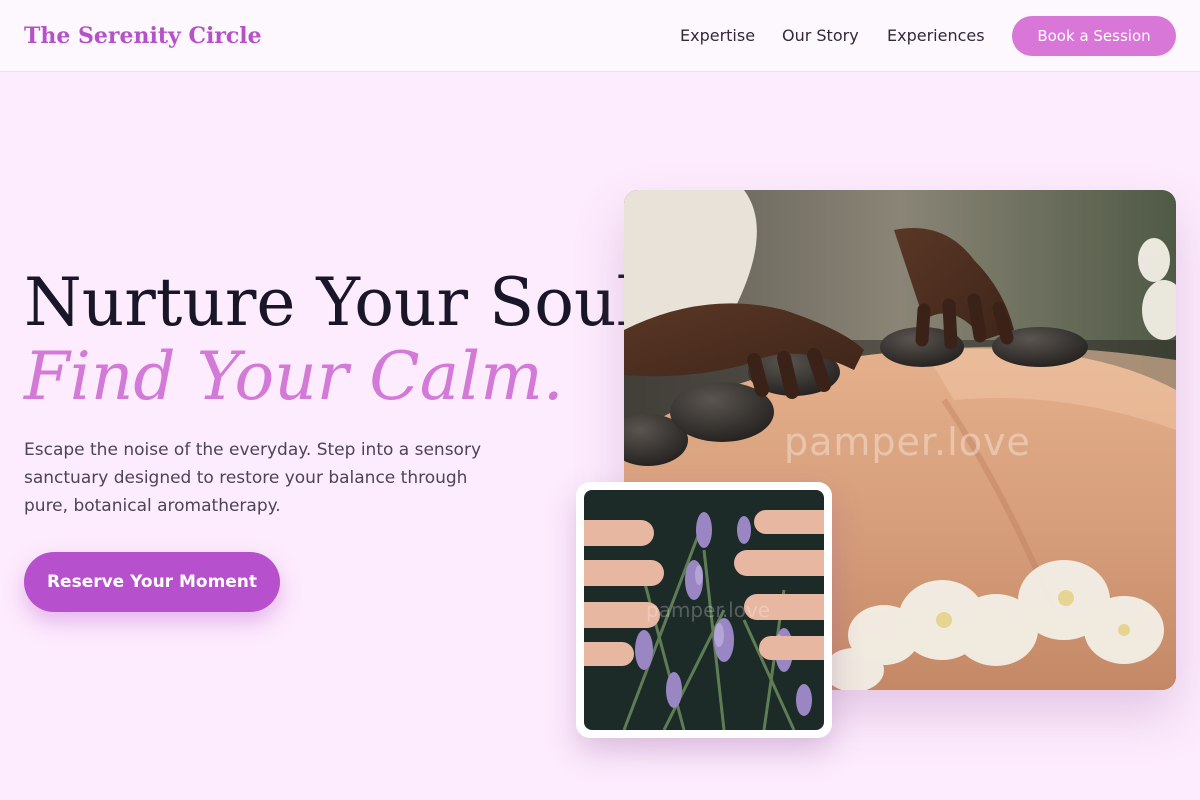 Image resolution: width=1200 pixels, height=800 pixels. Describe the element at coordinates (717, 36) in the screenshot. I see `nav-link-expertise: Expertise` at that location.